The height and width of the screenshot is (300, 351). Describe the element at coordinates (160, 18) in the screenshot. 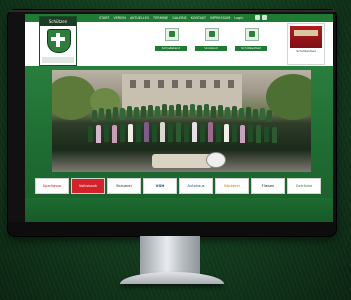

I see `nav-item-termine: TERMINE` at that location.